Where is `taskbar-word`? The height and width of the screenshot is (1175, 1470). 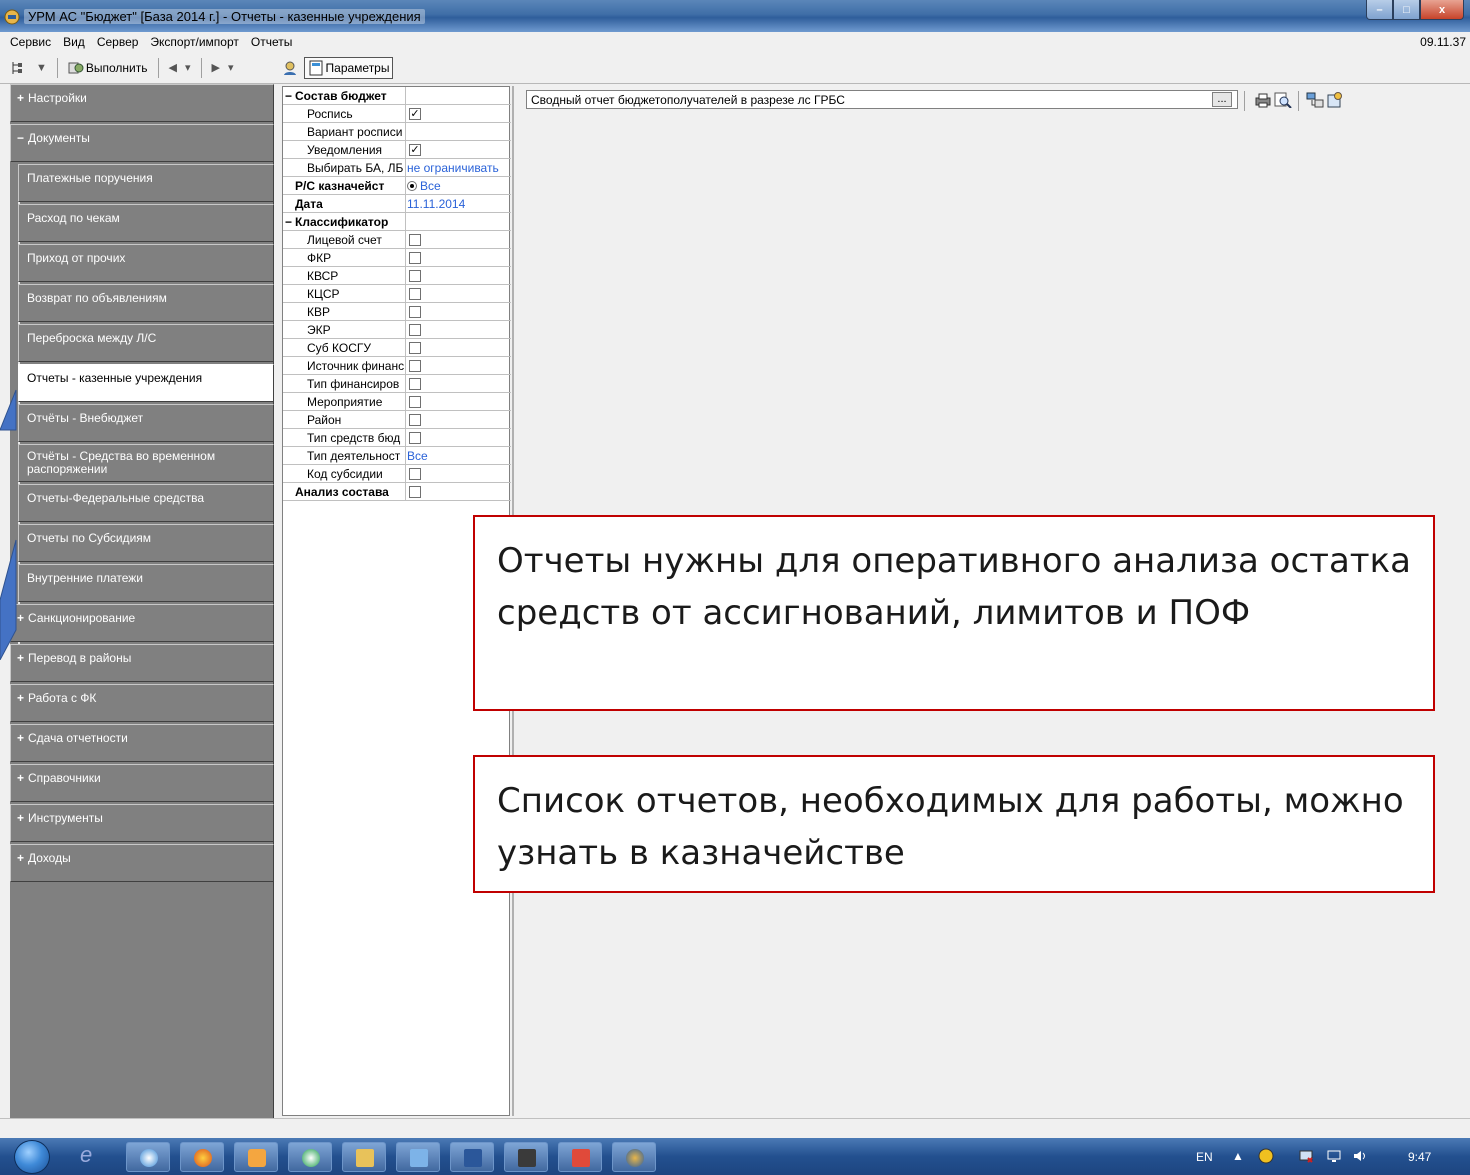
taskbar-word is located at coordinates (472, 1157).